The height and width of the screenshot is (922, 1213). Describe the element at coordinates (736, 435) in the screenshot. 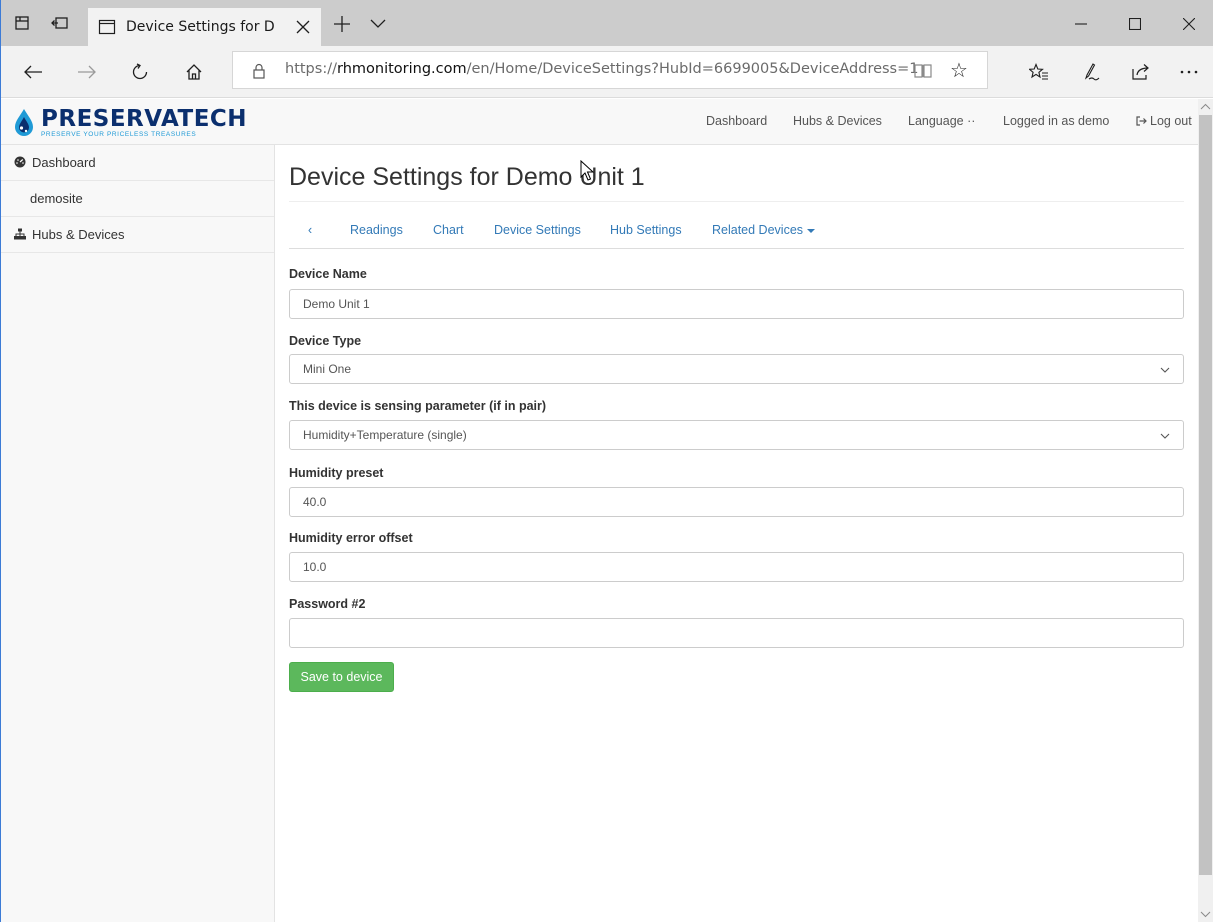

I see `sensing-parameter-select: Humidity+Temperature (single)` at that location.